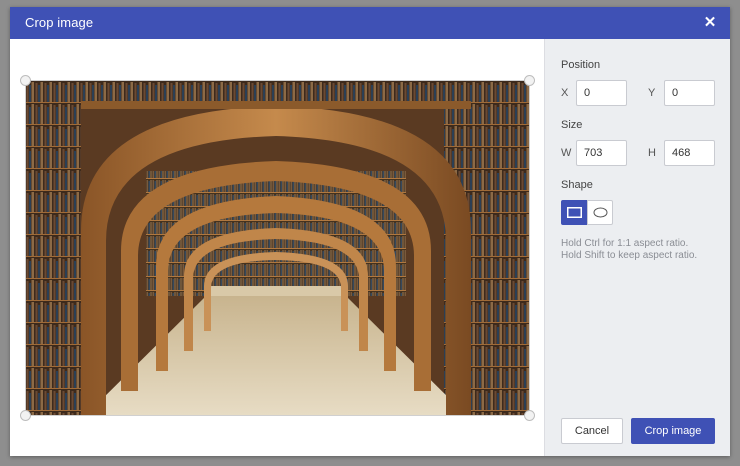 The width and height of the screenshot is (740, 466). Describe the element at coordinates (59, 22) in the screenshot. I see `dialog-title: Crop image` at that location.